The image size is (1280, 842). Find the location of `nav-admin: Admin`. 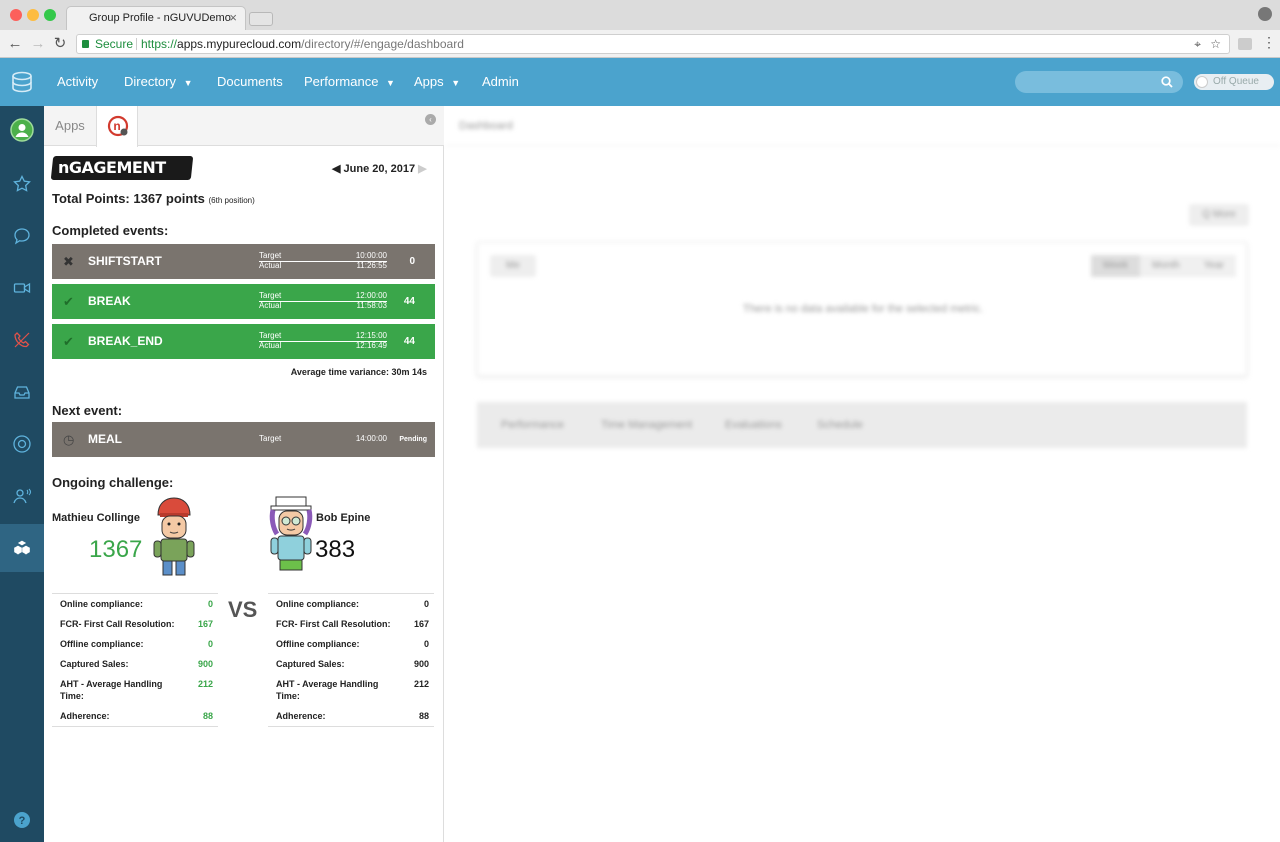

nav-admin: Admin is located at coordinates (500, 82).